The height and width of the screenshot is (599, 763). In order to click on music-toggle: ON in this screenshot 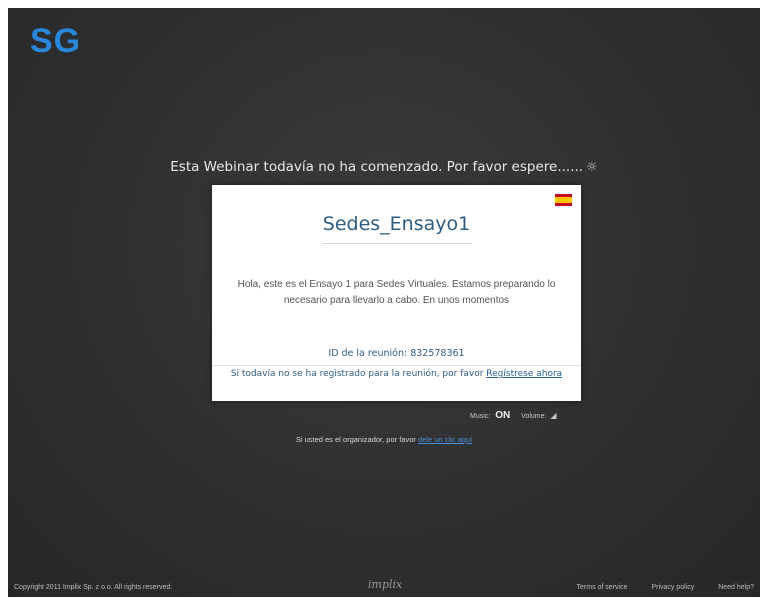, I will do `click(502, 415)`.